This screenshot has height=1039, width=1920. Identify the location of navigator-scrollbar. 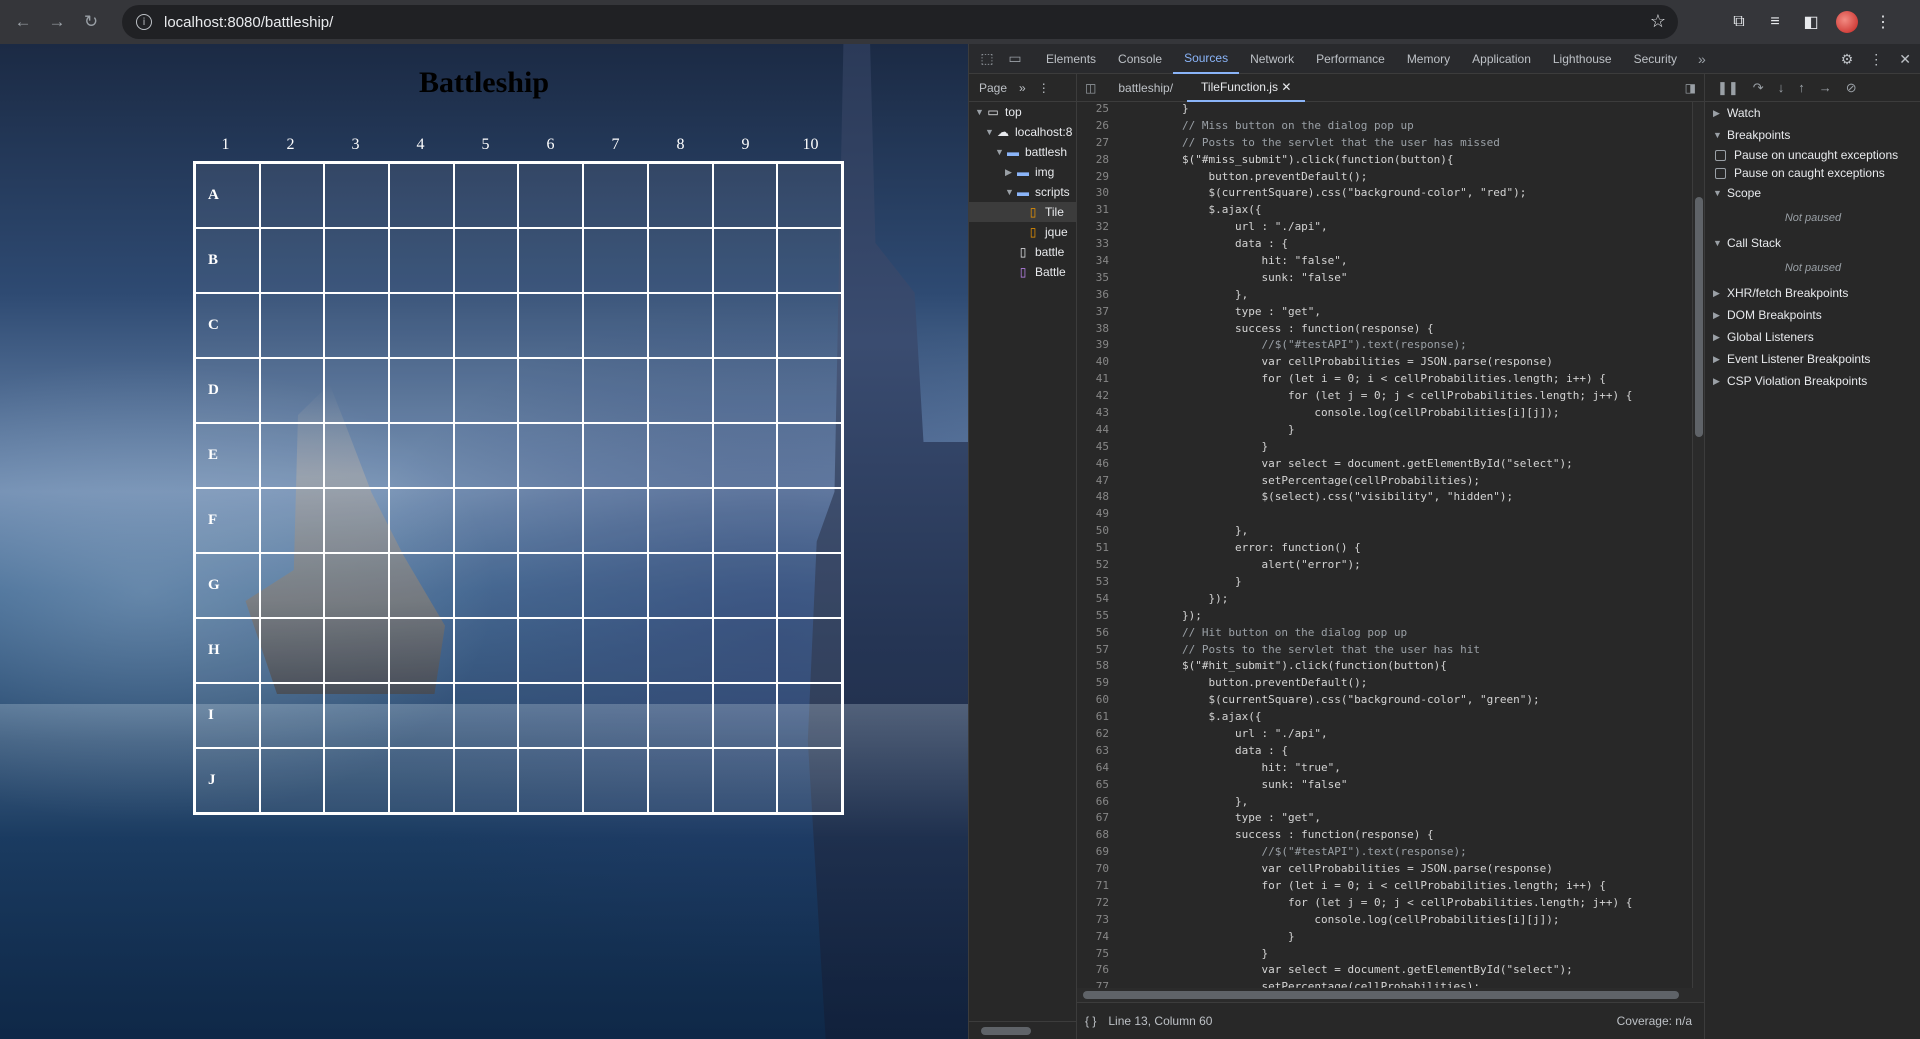
(1023, 1030).